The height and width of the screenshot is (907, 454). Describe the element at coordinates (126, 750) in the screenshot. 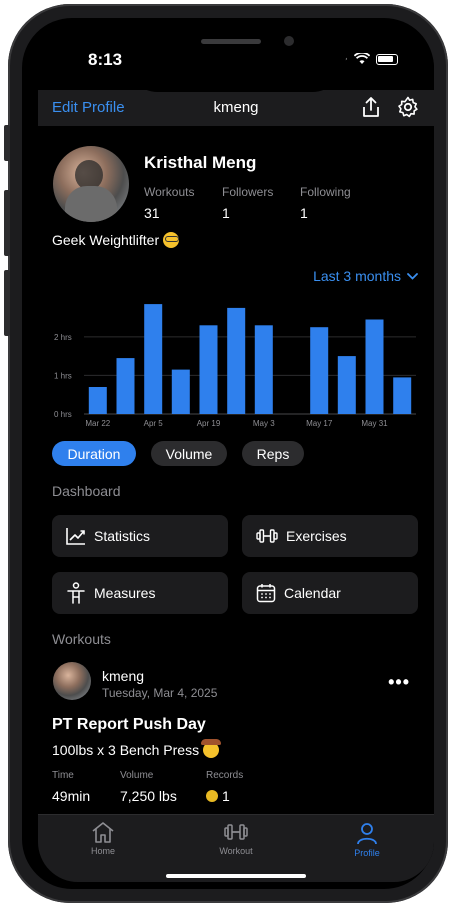

I see `post-description-text: 100lbs x 3 Bench Press` at that location.